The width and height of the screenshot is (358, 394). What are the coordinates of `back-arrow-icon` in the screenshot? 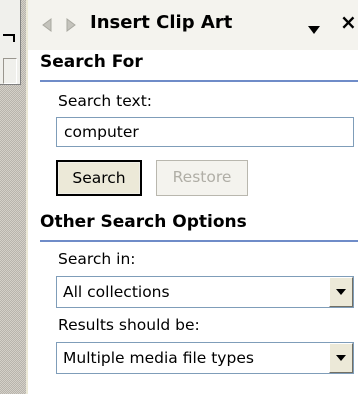 It's located at (48, 25).